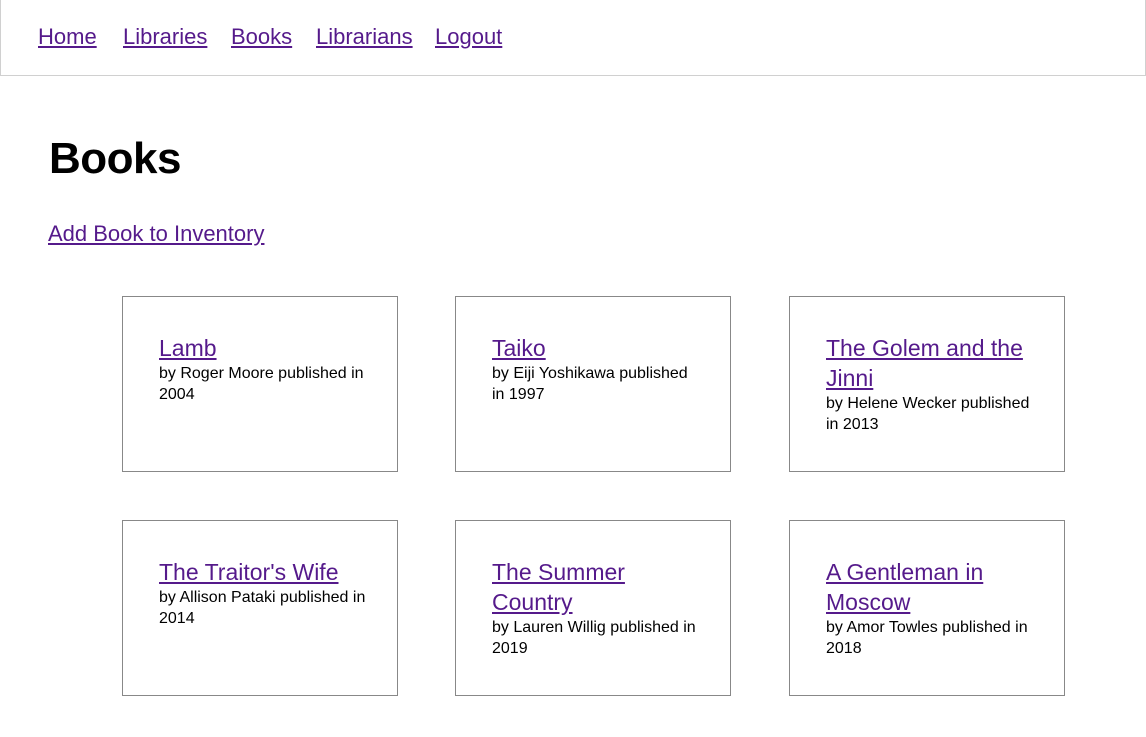 This screenshot has width=1146, height=737. Describe the element at coordinates (263, 572) in the screenshot. I see `book-title-link: The Traitor's Wife` at that location.